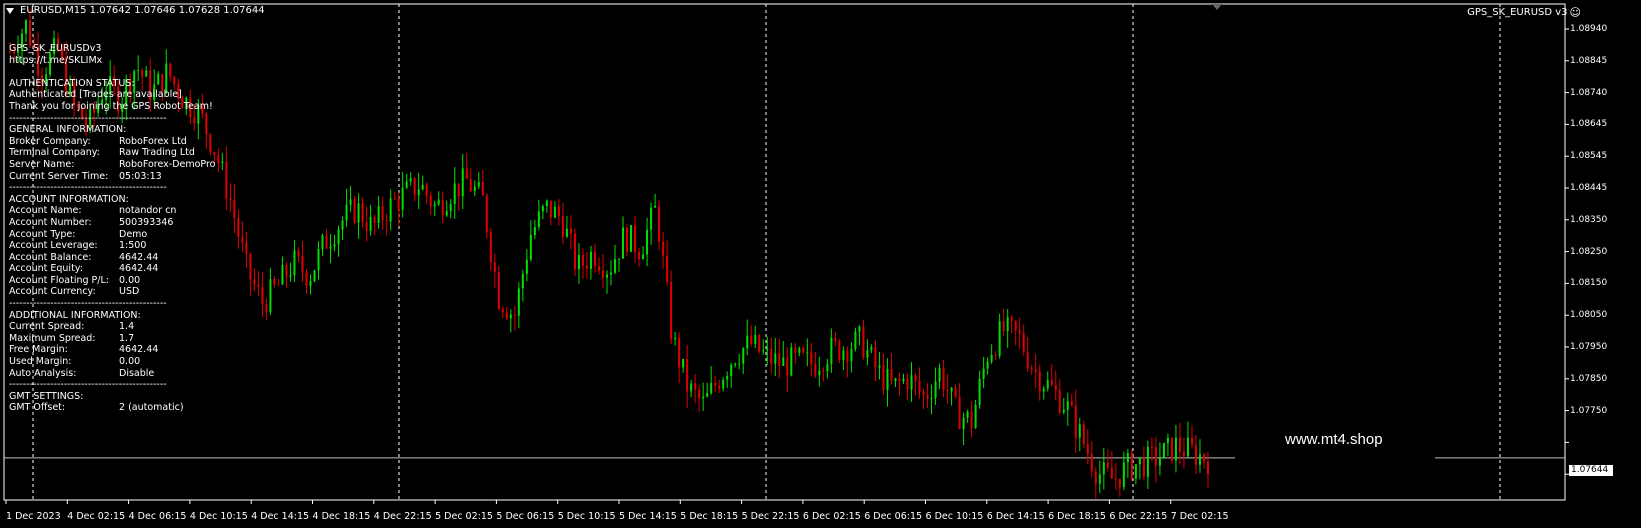 This screenshot has height=528, width=1641. I want to click on panel-line: AUTHENTICATION STATUS:, so click(72, 83).